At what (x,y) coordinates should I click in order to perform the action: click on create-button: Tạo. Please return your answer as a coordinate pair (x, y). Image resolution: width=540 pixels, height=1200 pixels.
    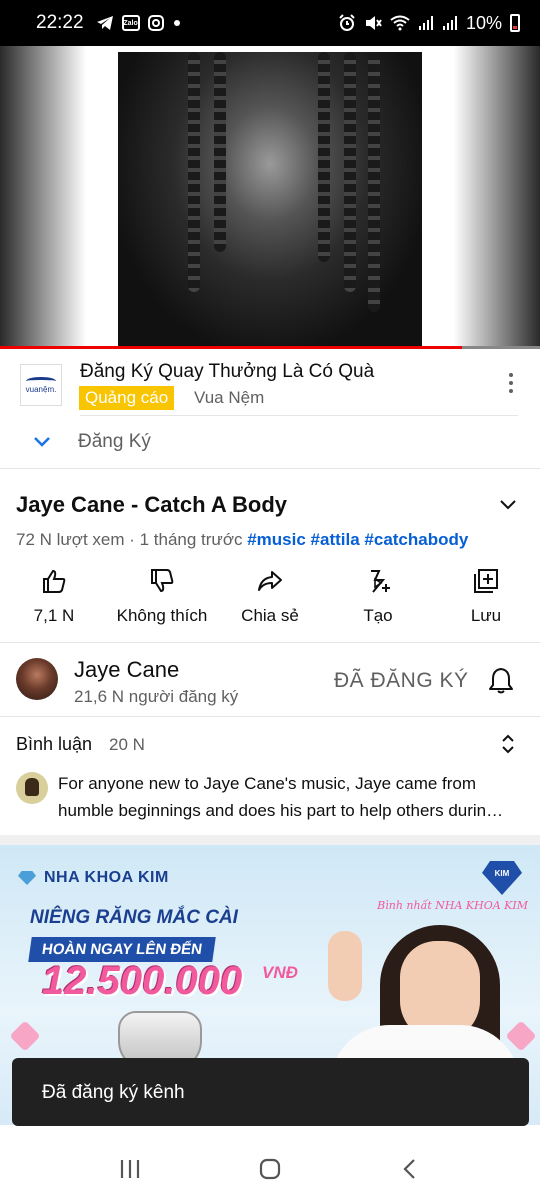
    Looking at the image, I should click on (378, 603).